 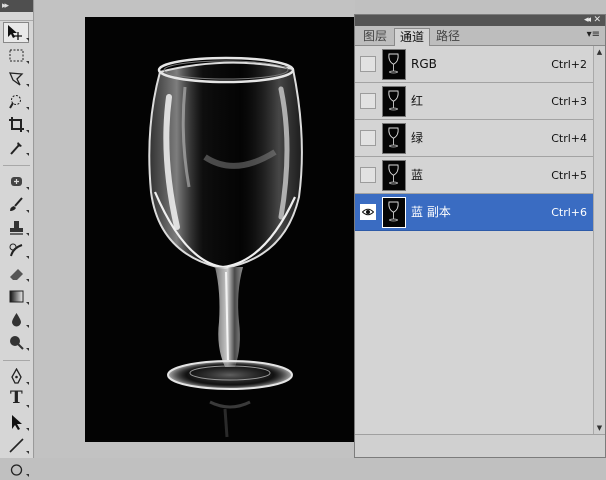 I want to click on dodge-tool, so click(x=17, y=342).